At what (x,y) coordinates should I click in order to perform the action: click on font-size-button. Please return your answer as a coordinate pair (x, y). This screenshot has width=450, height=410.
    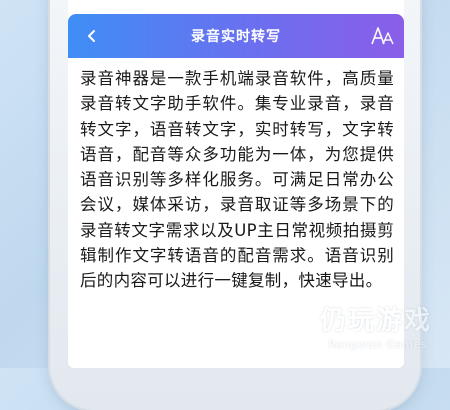
    Looking at the image, I should click on (383, 36).